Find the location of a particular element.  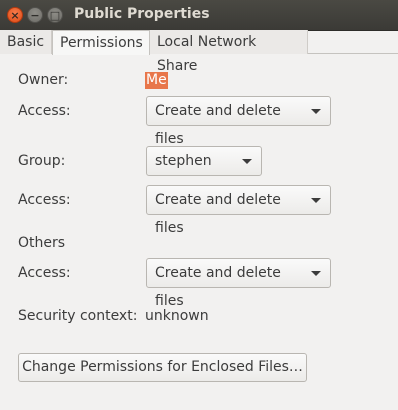

group-value: stephen is located at coordinates (183, 161).